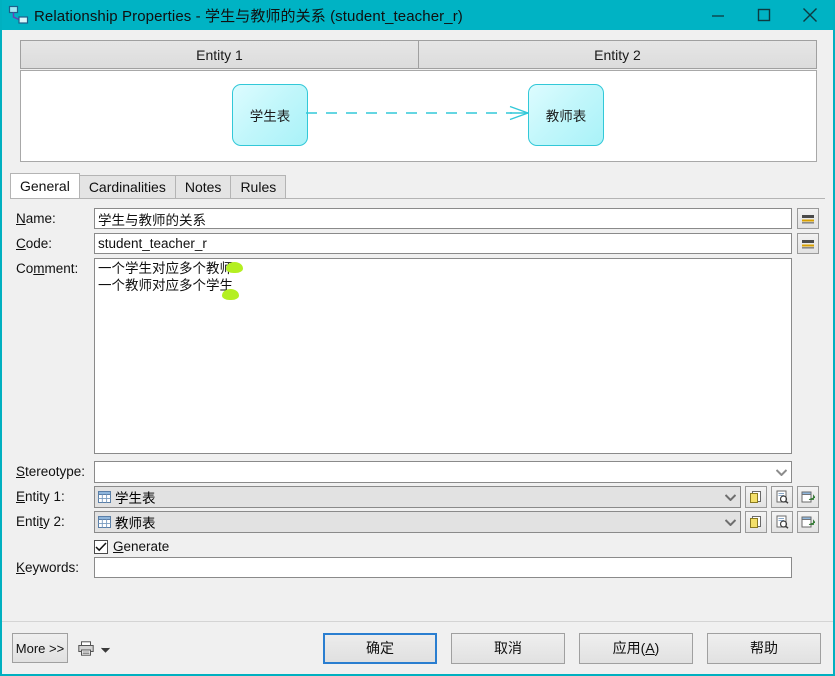 This screenshot has width=835, height=676. What do you see at coordinates (808, 522) in the screenshot?
I see `entity2-select-object-button` at bounding box center [808, 522].